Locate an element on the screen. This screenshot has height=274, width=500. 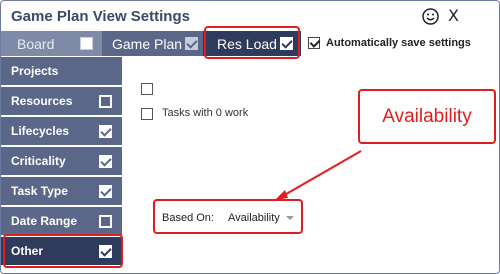
sidebar-item-lifecycles: Lifecycles is located at coordinates (61, 131).